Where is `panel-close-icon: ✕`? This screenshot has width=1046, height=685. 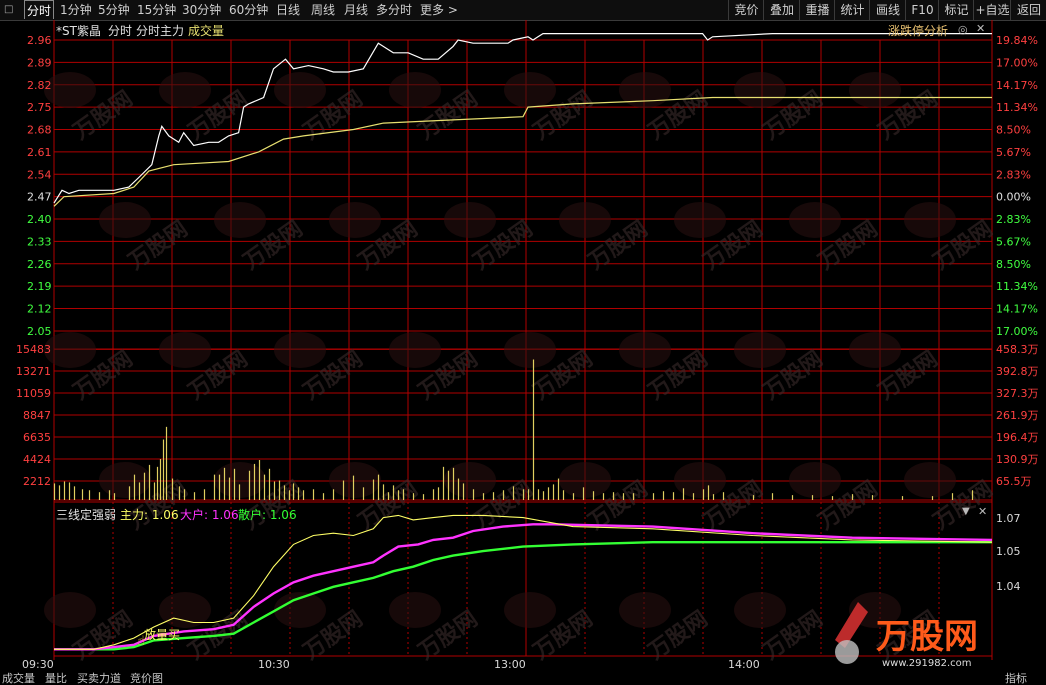
panel-close-icon: ✕ is located at coordinates (980, 28).